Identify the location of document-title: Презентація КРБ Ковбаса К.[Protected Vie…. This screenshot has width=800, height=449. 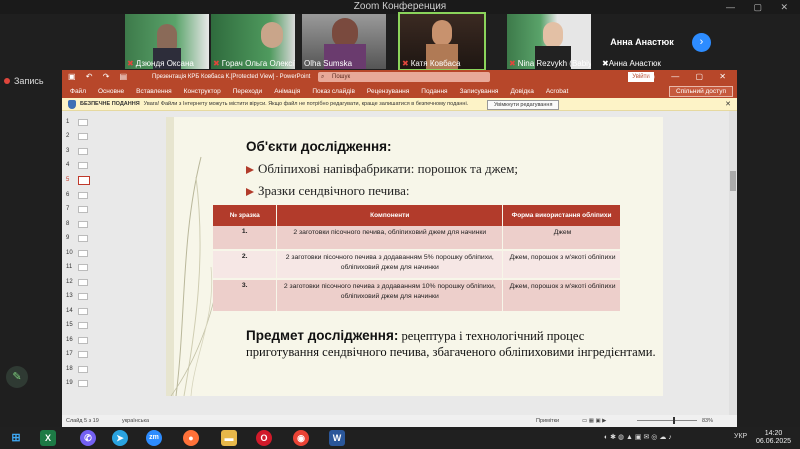
(231, 77).